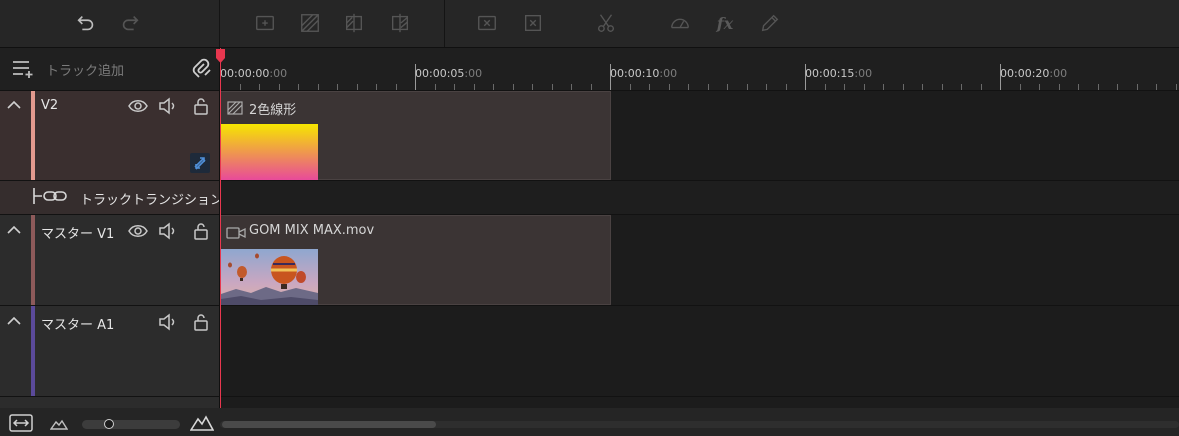 This screenshot has width=1179, height=436. I want to click on fit-width-icon, so click(21, 423).